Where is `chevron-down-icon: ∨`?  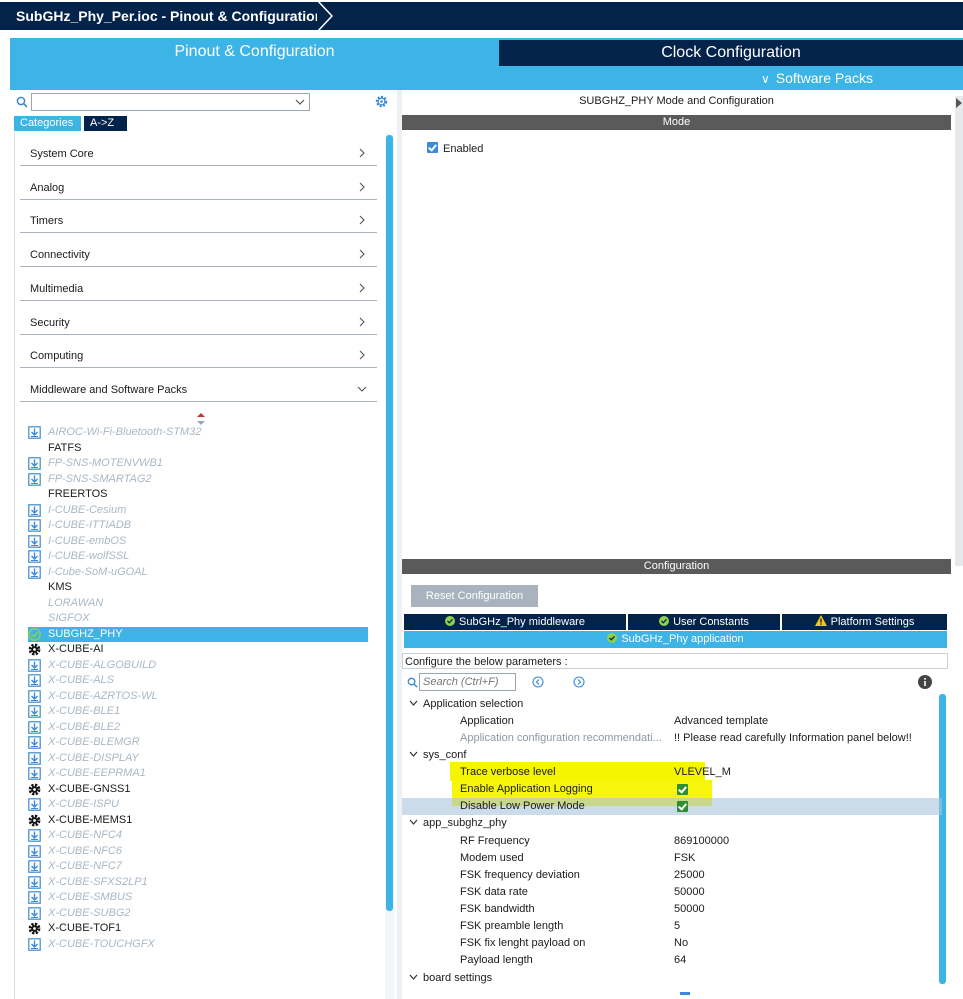 chevron-down-icon: ∨ is located at coordinates (765, 79).